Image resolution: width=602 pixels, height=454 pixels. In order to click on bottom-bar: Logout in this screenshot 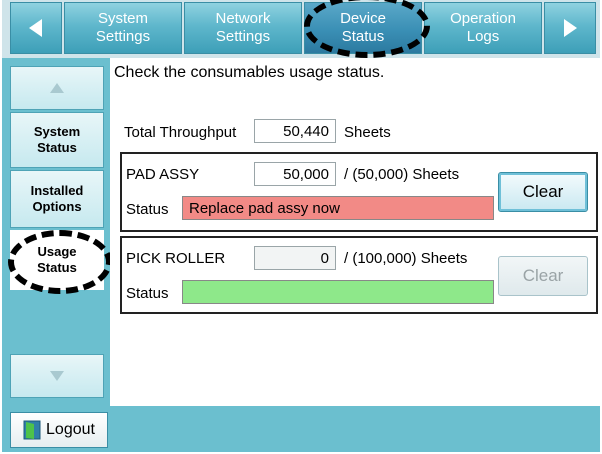, I will do `click(301, 429)`.